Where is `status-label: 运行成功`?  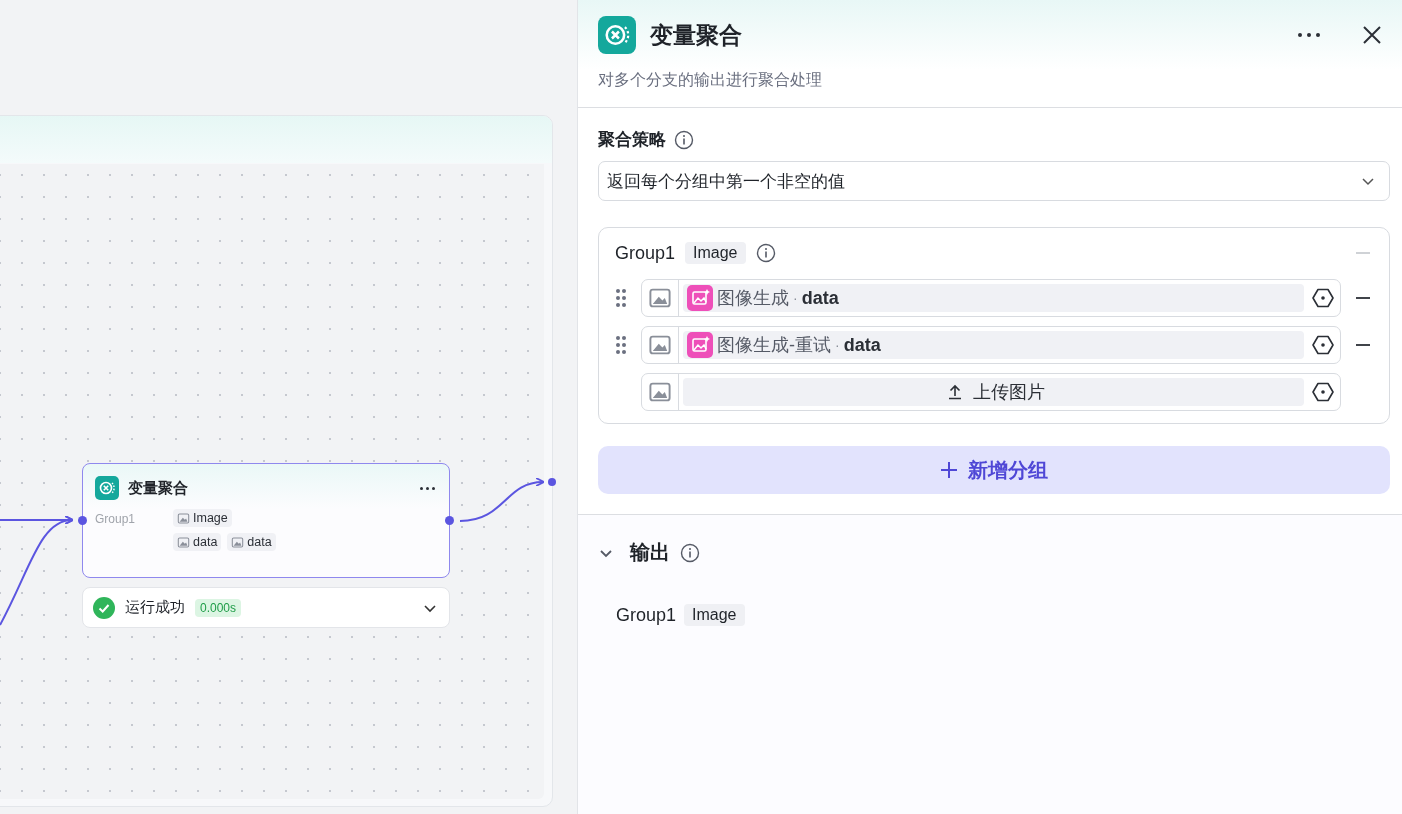 status-label: 运行成功 is located at coordinates (155, 607).